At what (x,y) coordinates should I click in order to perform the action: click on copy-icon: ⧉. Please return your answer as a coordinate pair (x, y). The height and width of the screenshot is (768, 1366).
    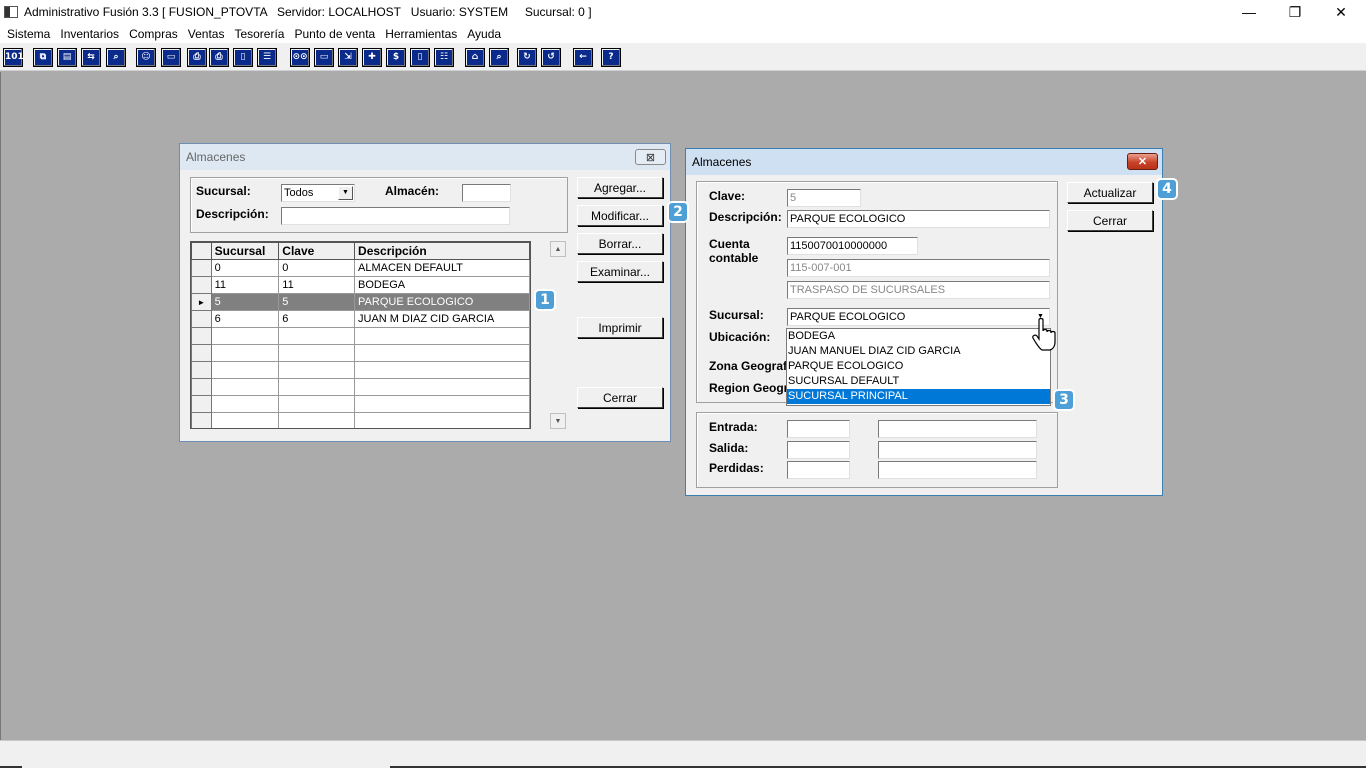
    Looking at the image, I should click on (43, 57).